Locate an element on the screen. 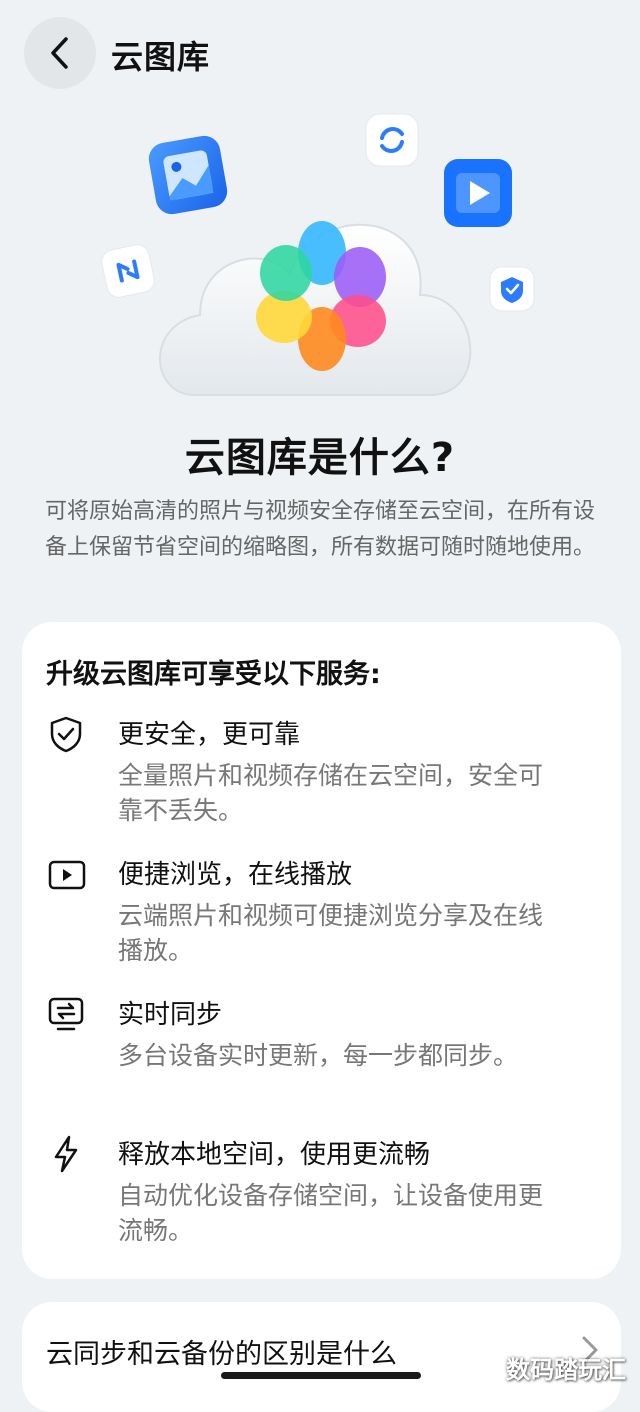 Image resolution: width=640 pixels, height=1412 pixels. feature-description: 云端照片和视频可便捷浏览分享及在线播放。 is located at coordinates (331, 933).